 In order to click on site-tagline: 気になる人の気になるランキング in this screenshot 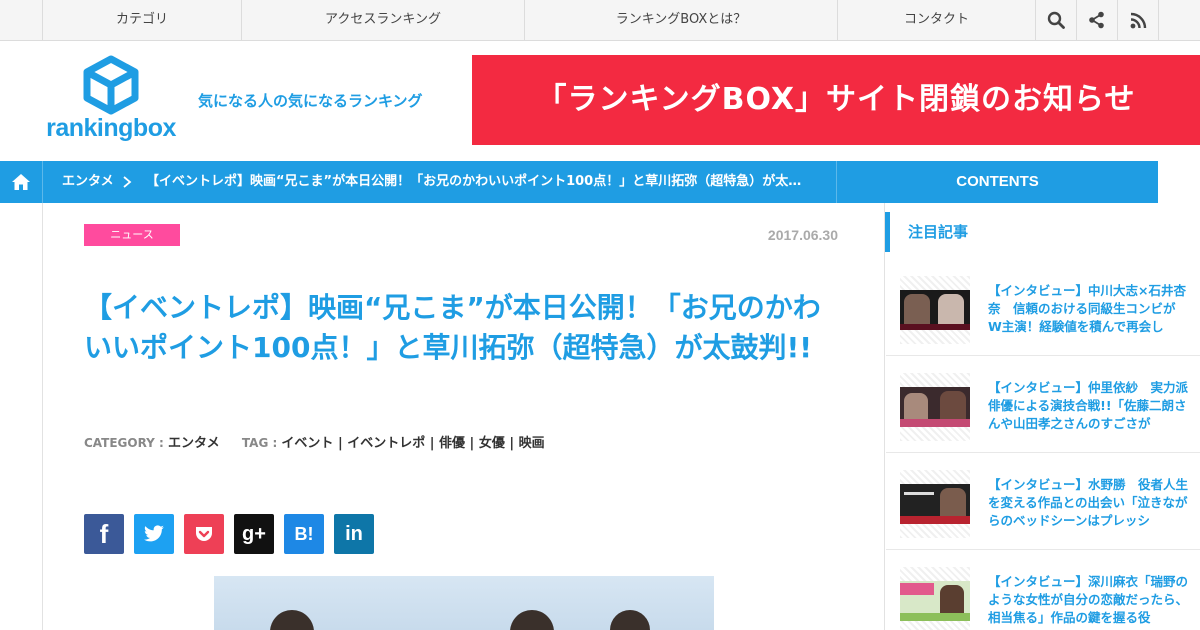, I will do `click(310, 101)`.